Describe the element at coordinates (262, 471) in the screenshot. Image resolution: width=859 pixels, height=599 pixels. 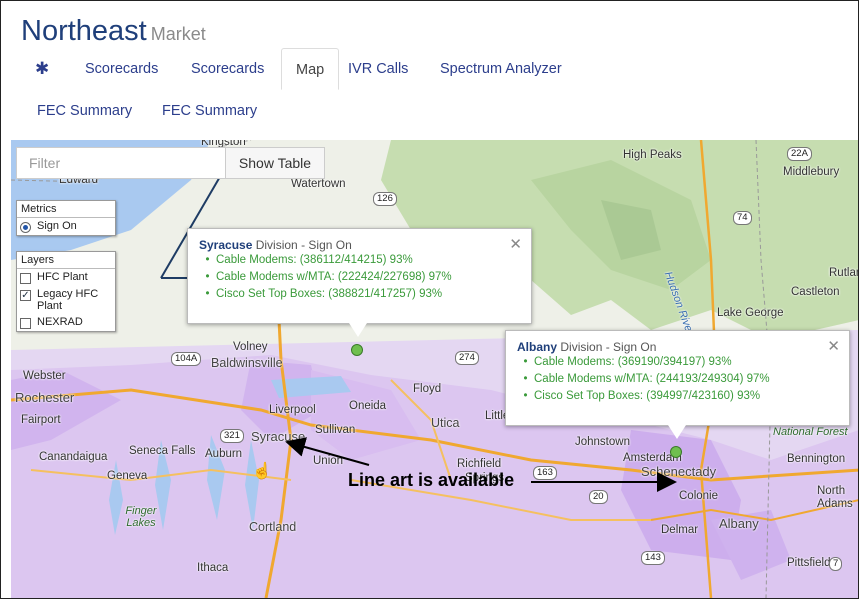
I see `hand-cursor-icon: ☝` at that location.